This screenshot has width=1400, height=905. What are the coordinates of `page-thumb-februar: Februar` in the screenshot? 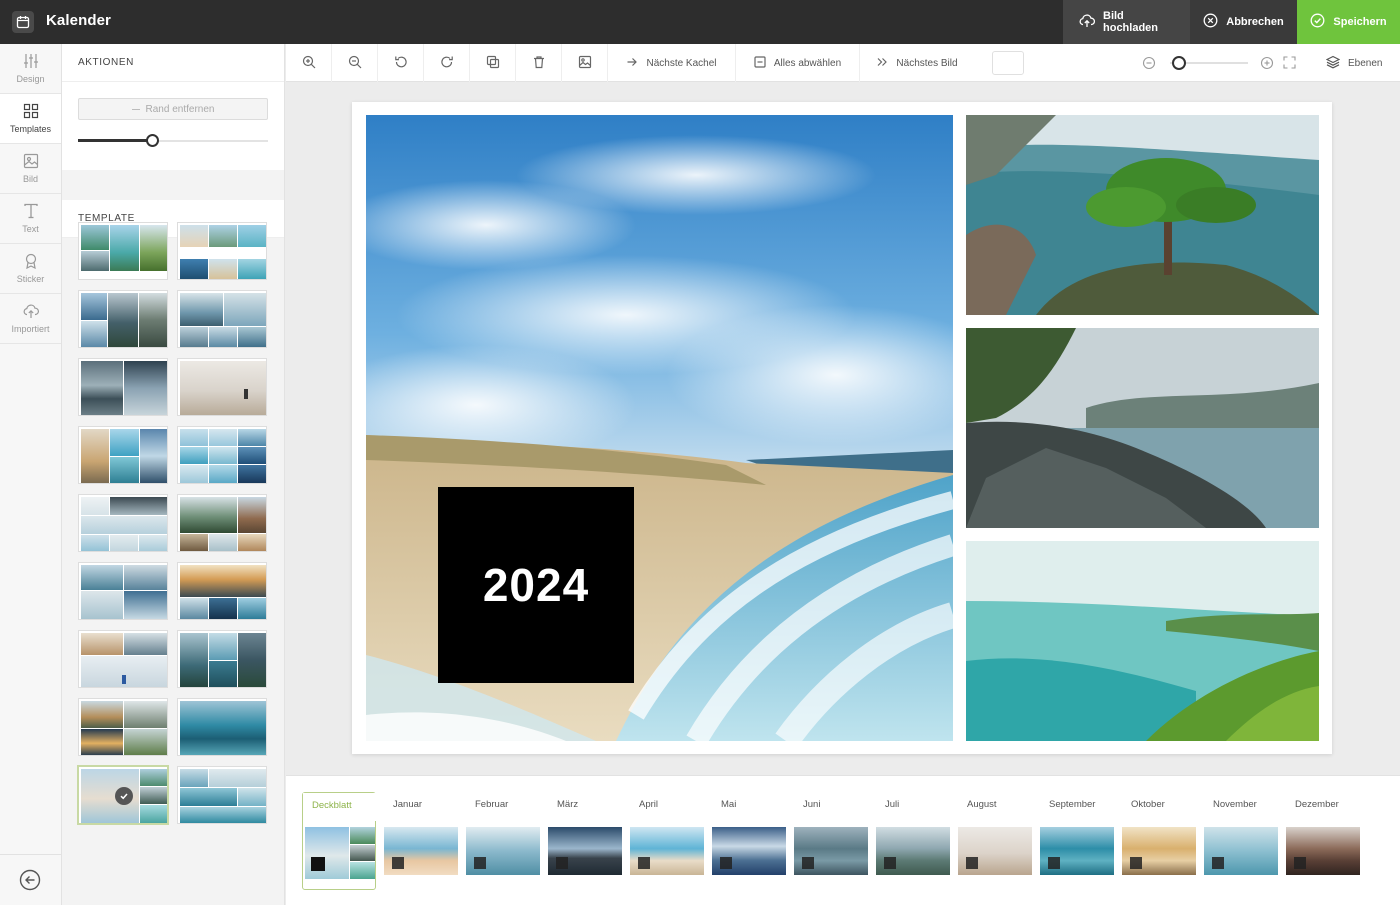 It's located at (503, 841).